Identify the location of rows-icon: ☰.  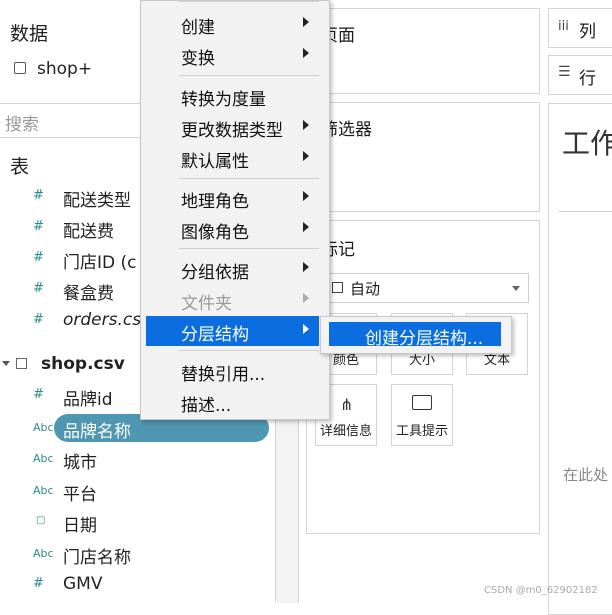
(564, 72).